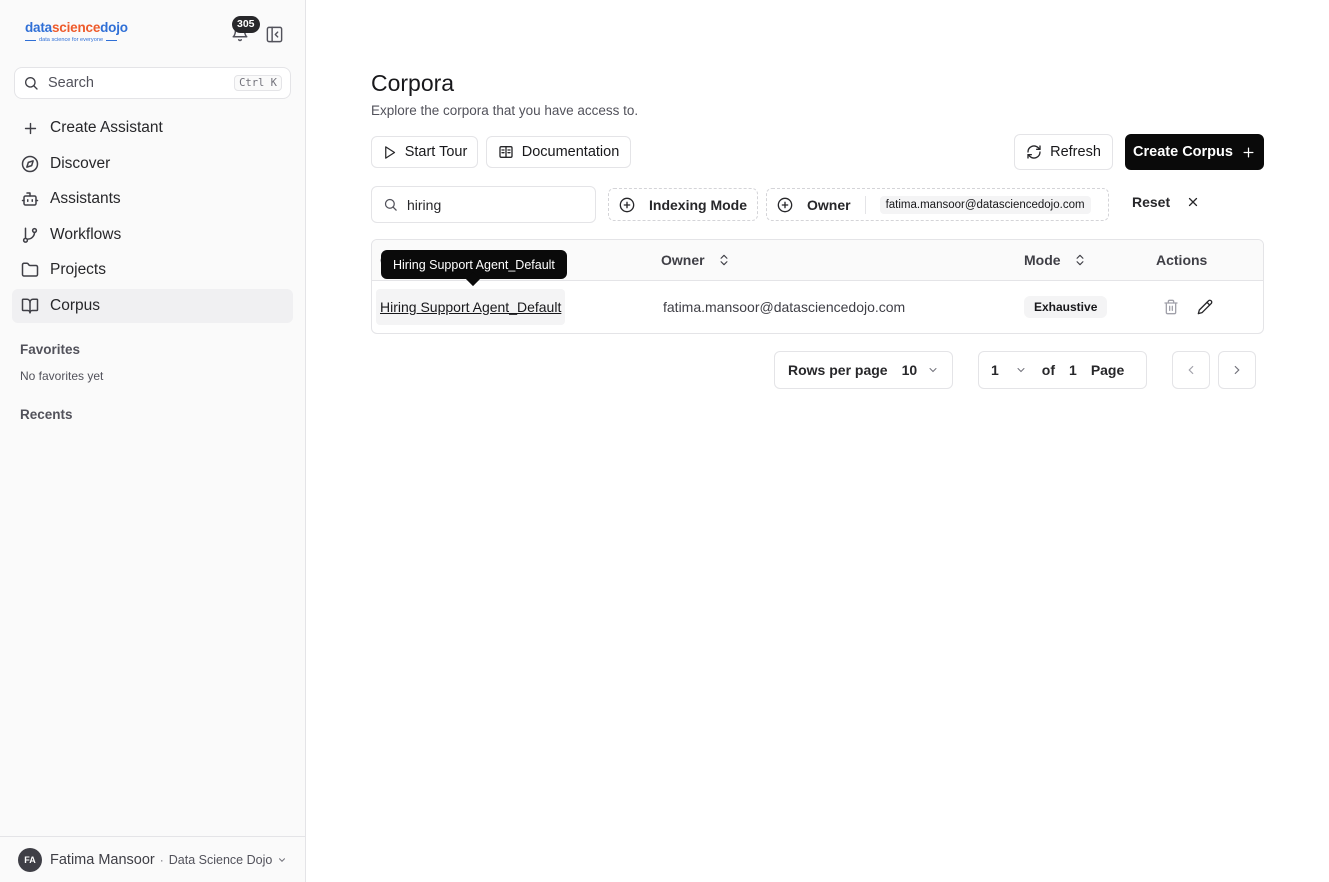 This screenshot has width=1329, height=882. What do you see at coordinates (152, 199) in the screenshot?
I see `nav-item-assistants: Assistants` at bounding box center [152, 199].